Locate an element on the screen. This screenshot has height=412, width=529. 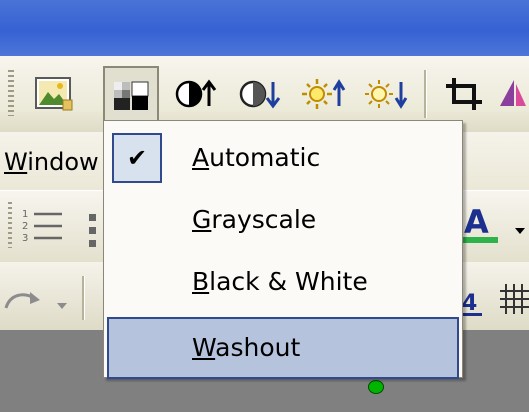
svg-text: 4 is located at coordinates (469, 303).